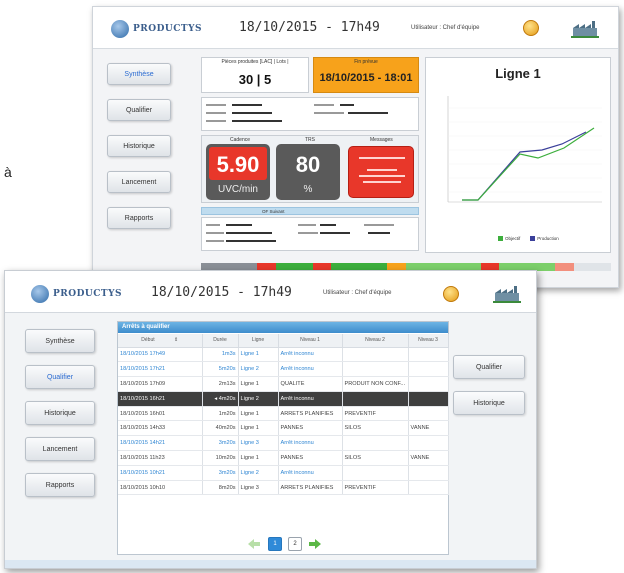 The image size is (624, 573). What do you see at coordinates (310, 114) in the screenshot?
I see `of-info-panel` at bounding box center [310, 114].